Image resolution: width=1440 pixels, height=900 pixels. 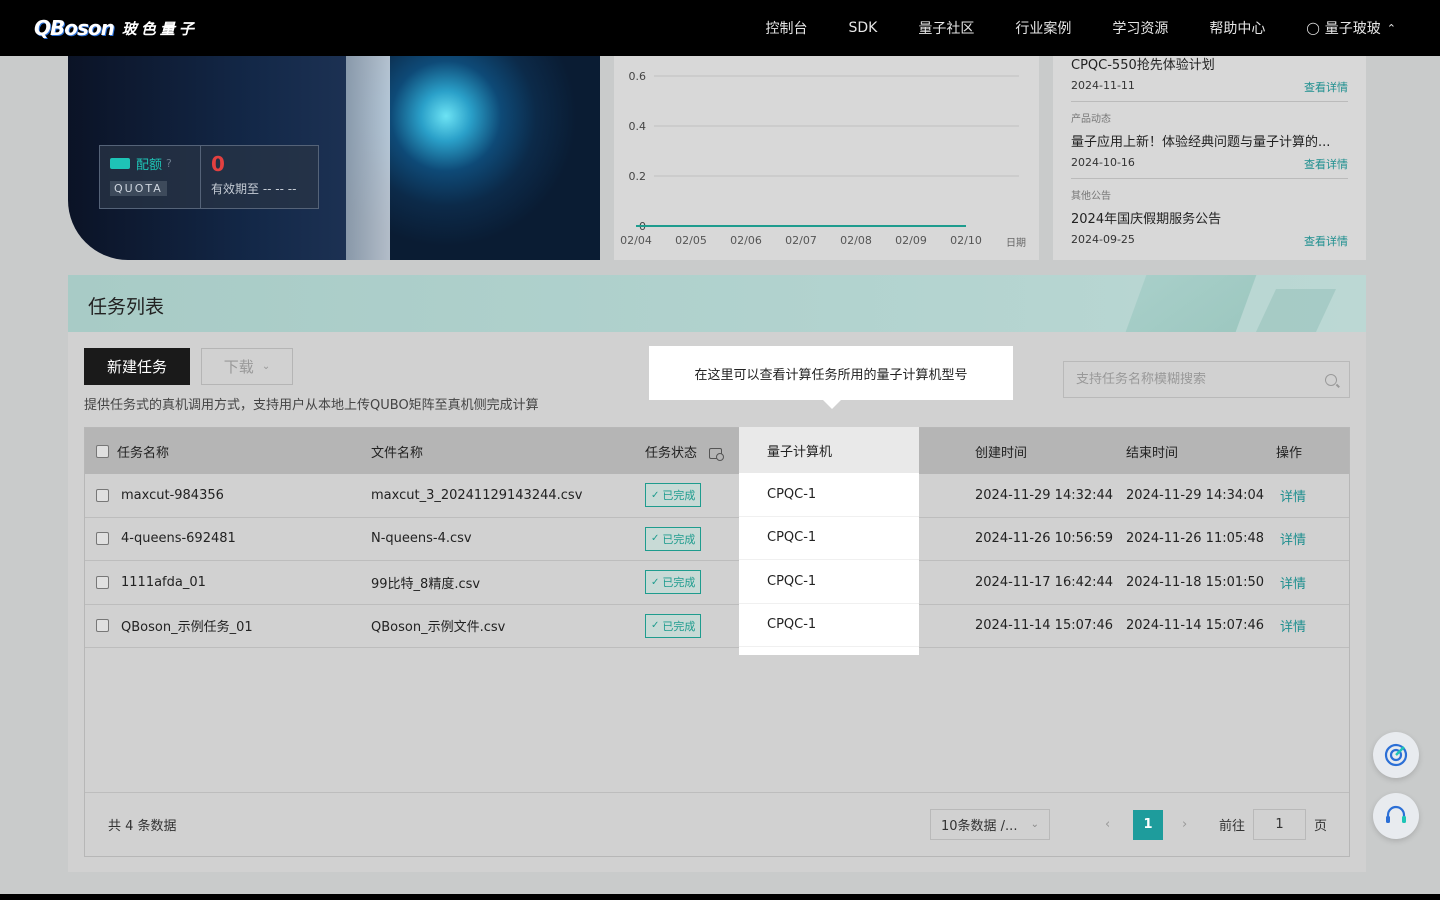 What do you see at coordinates (1279, 824) in the screenshot?
I see `goto-page-input` at bounding box center [1279, 824].